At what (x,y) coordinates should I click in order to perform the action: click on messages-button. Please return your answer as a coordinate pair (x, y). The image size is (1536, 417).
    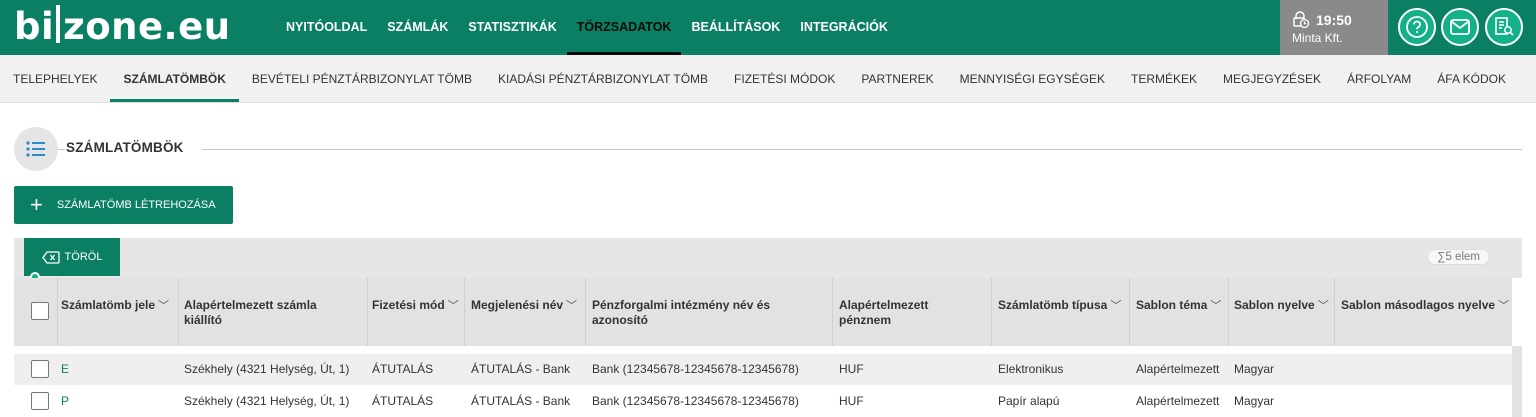
    Looking at the image, I should click on (1460, 27).